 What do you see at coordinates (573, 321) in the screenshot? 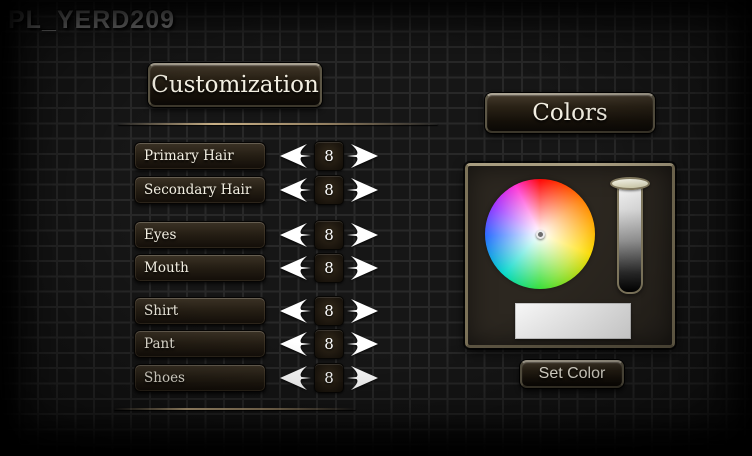
I see `selected-color-swatch` at bounding box center [573, 321].